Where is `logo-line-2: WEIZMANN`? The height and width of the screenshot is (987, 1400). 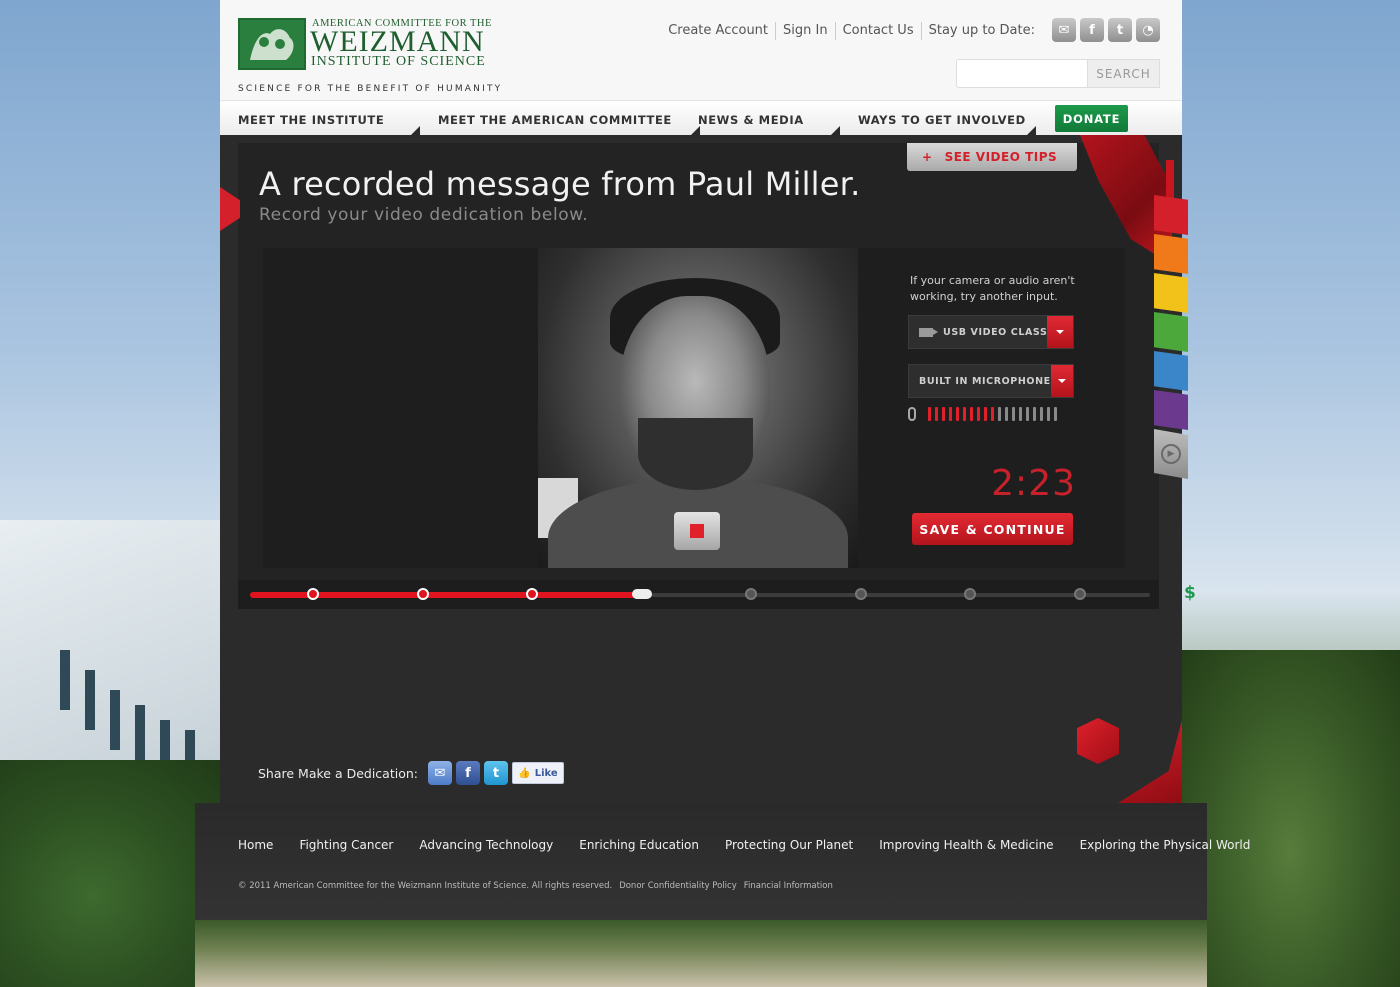
logo-line-2: WEIZMANN is located at coordinates (397, 41).